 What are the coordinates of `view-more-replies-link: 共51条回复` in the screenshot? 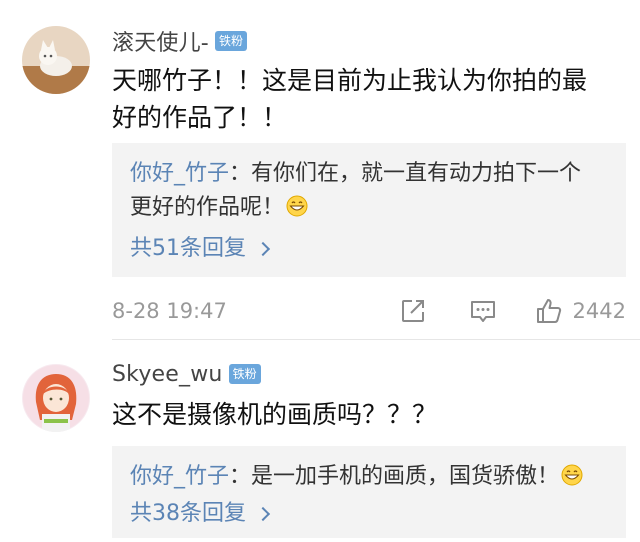 It's located at (369, 249).